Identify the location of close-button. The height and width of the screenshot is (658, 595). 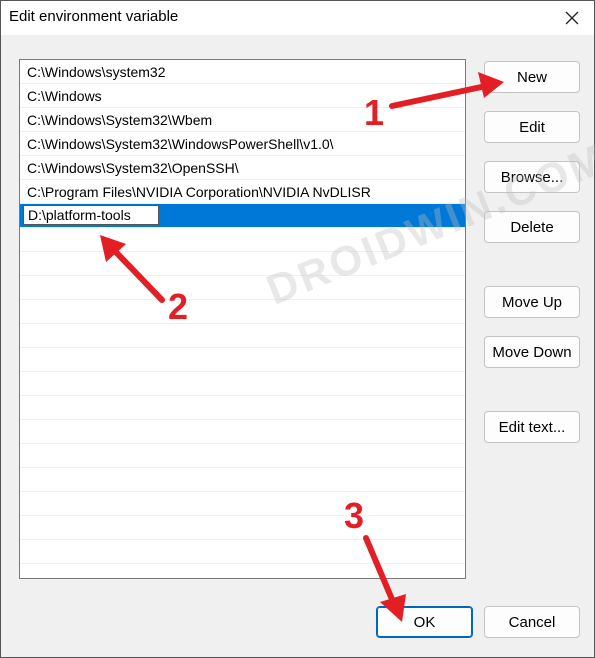
(572, 18).